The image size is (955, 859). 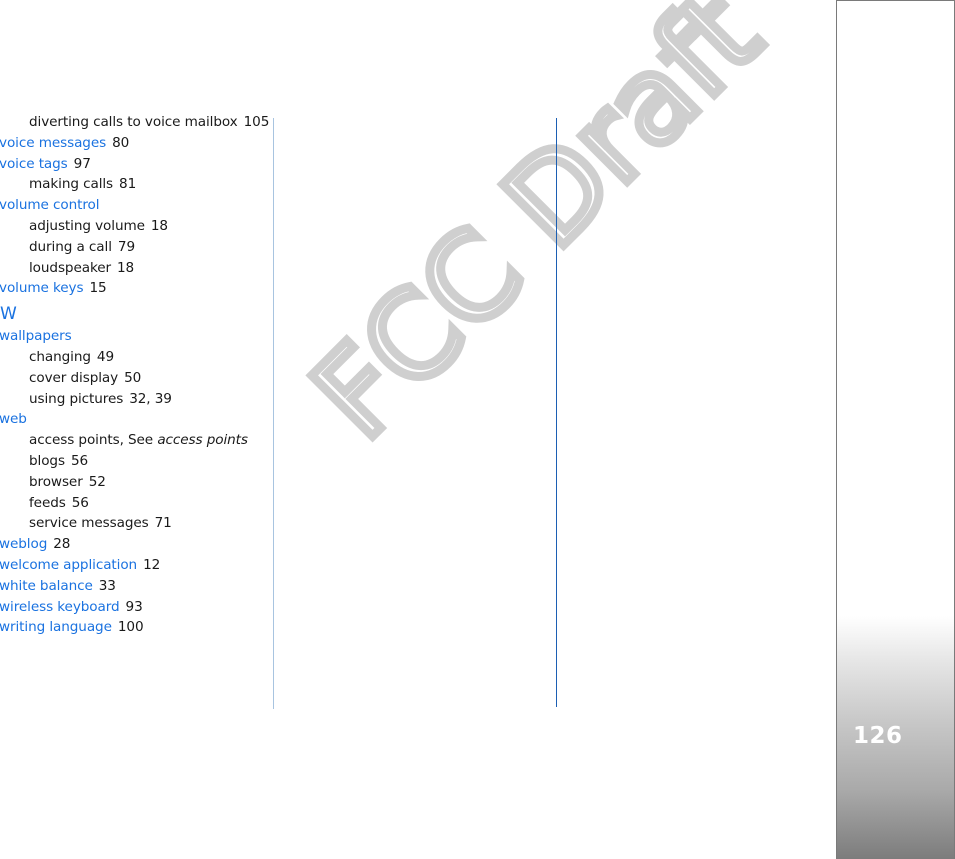 What do you see at coordinates (97, 482) in the screenshot?
I see `index-page-ref: 52` at bounding box center [97, 482].